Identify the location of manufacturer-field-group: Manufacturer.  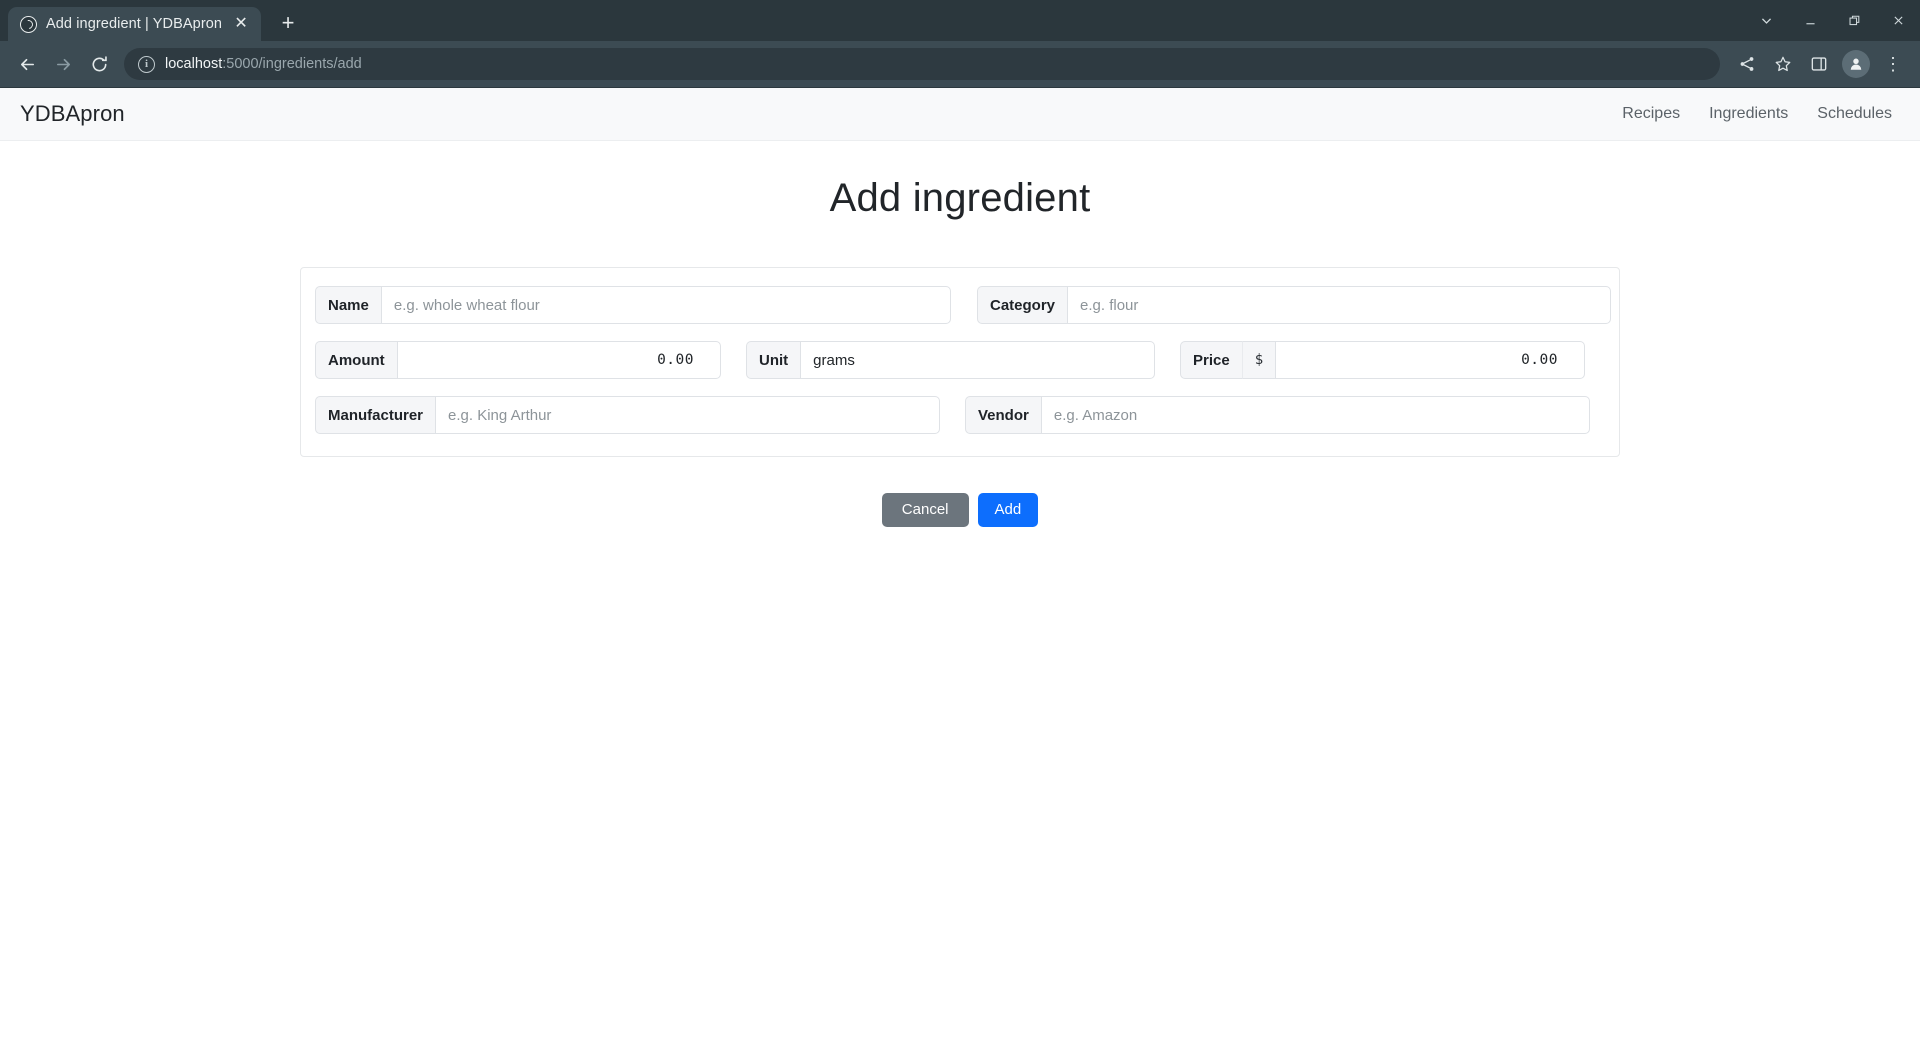
(627, 415).